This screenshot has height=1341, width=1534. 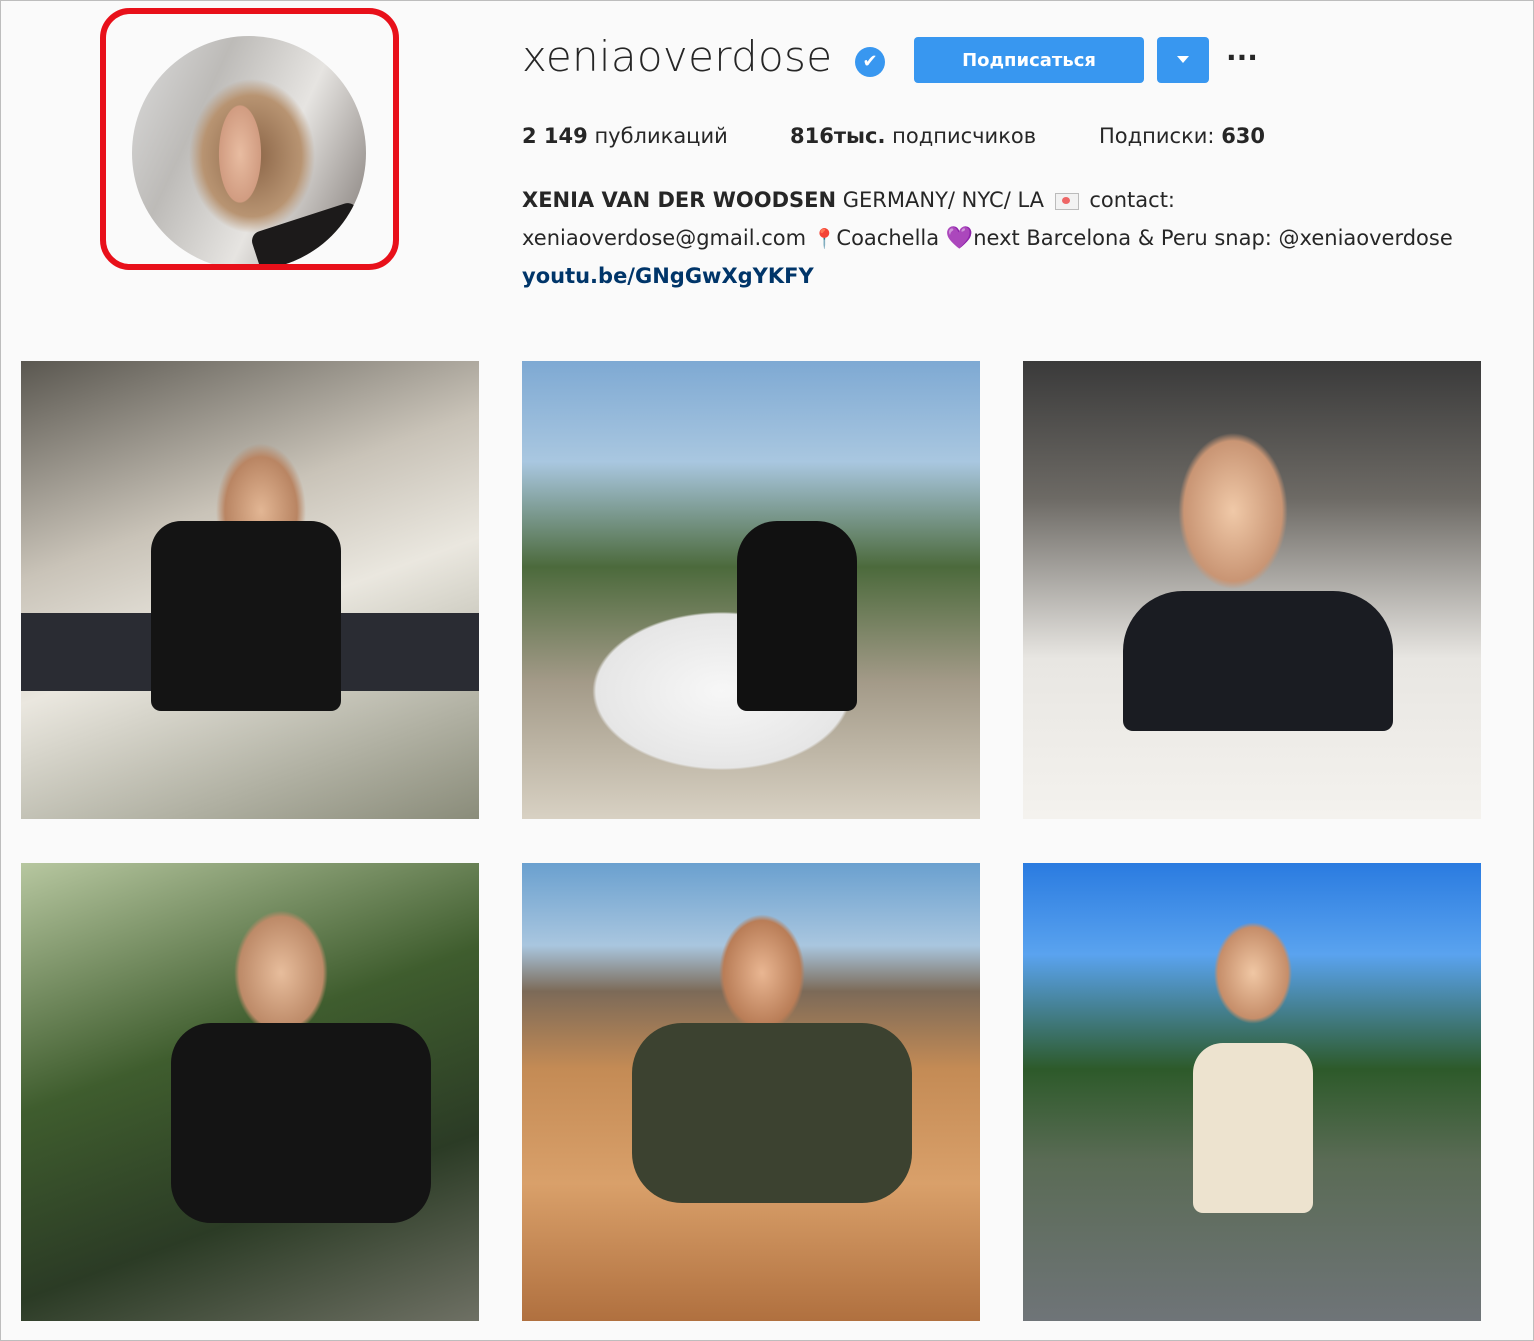 I want to click on pushpin-icon: 📍, so click(x=824, y=239).